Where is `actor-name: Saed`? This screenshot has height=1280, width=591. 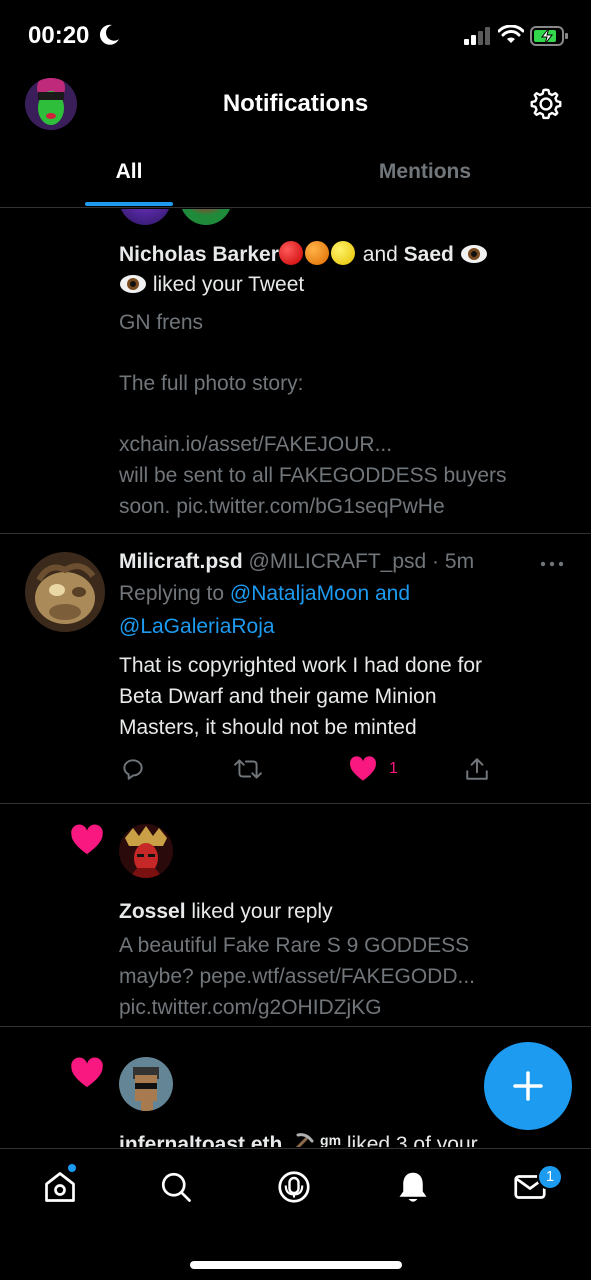 actor-name: Saed is located at coordinates (429, 254).